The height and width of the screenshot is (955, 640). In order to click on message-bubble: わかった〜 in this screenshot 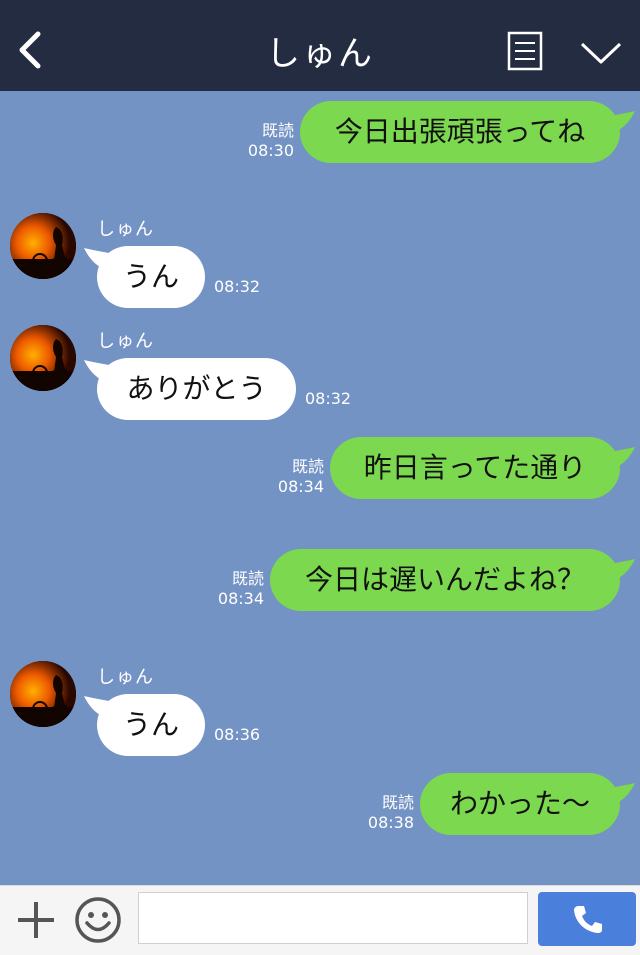, I will do `click(520, 804)`.